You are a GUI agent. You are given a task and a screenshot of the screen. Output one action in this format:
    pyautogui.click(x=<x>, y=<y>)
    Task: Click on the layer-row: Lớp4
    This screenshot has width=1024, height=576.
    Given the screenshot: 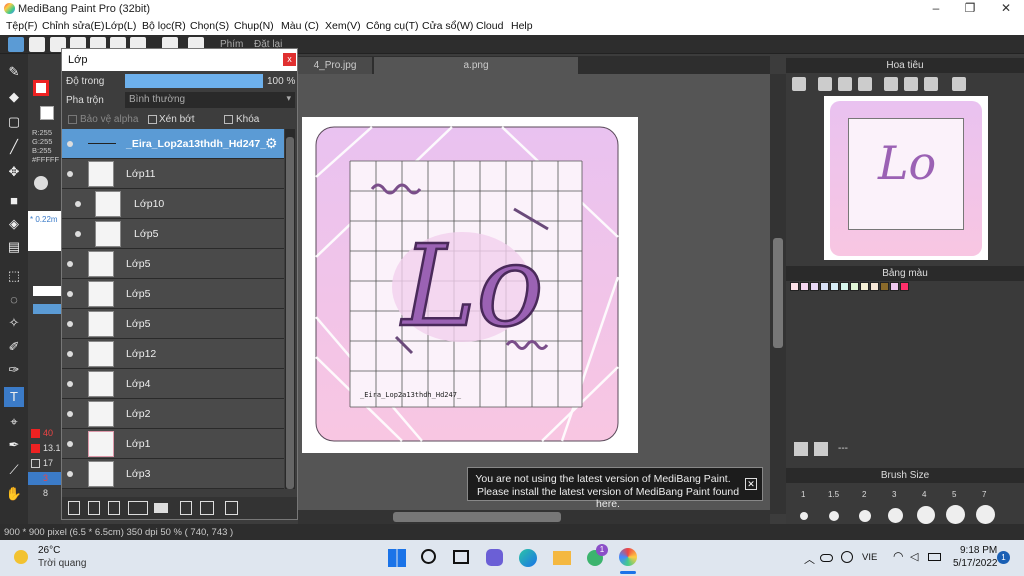 What is the action you would take?
    pyautogui.click(x=173, y=384)
    